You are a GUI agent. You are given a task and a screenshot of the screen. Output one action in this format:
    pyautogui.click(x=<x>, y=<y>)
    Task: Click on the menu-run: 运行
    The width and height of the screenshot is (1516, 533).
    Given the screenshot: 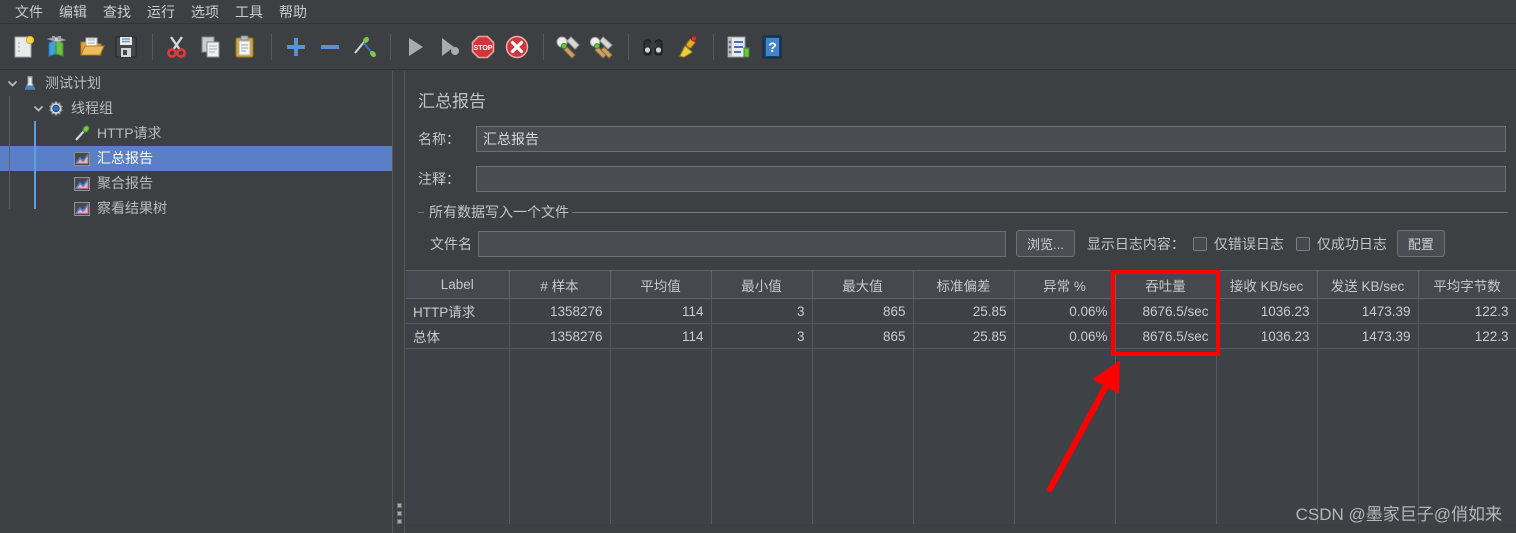 What is the action you would take?
    pyautogui.click(x=161, y=12)
    